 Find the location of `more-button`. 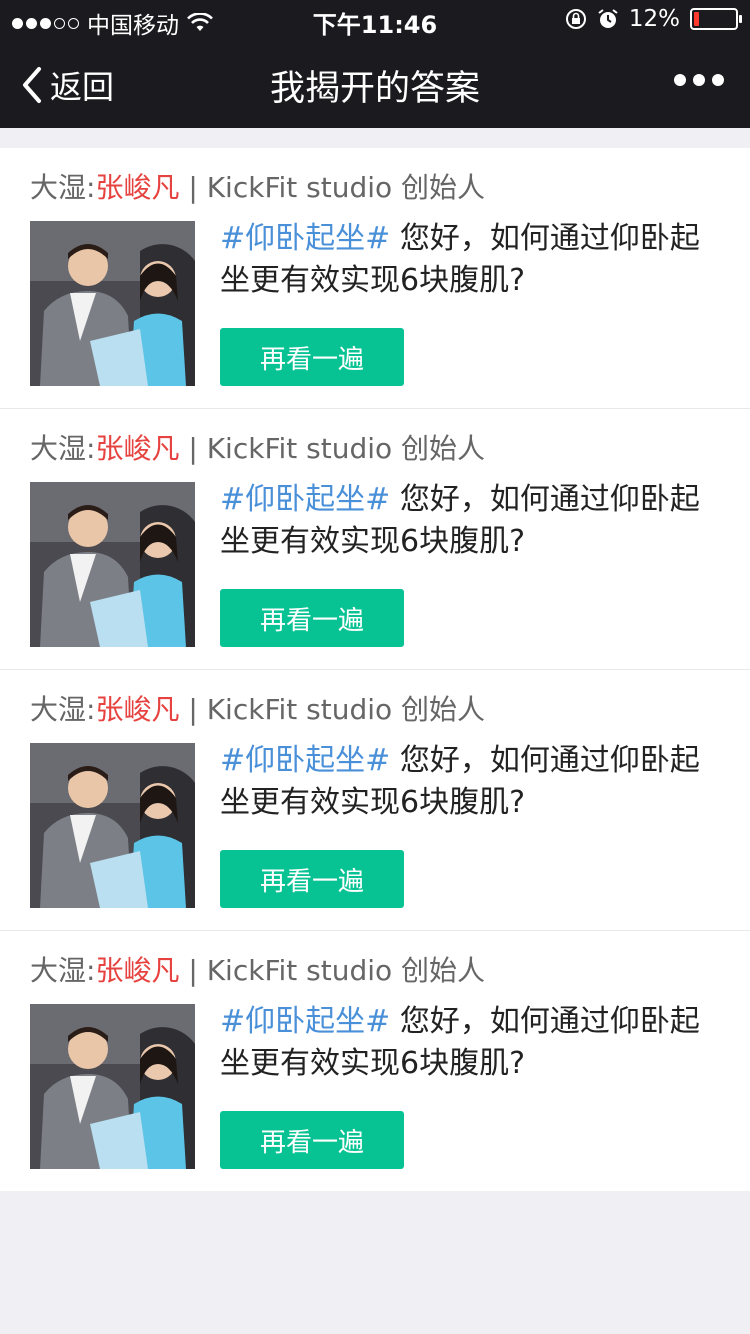

more-button is located at coordinates (699, 80).